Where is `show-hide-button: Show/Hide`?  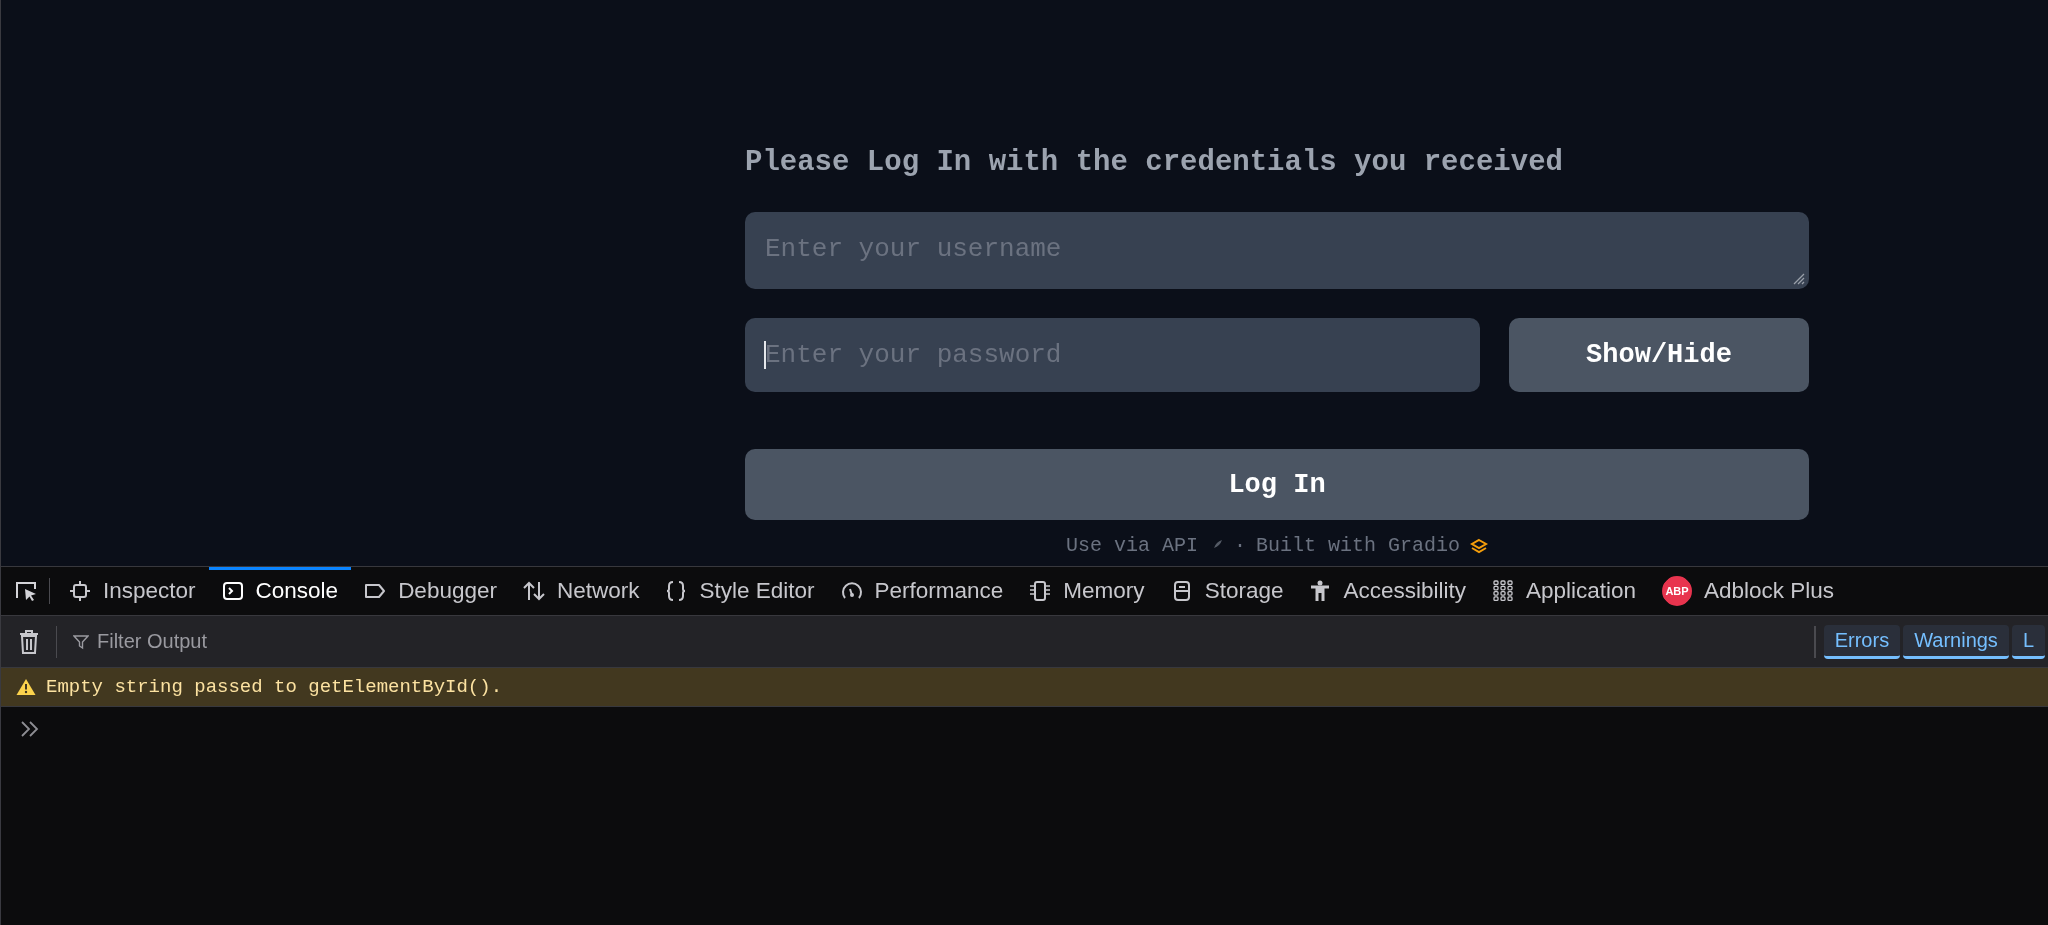 show-hide-button: Show/Hide is located at coordinates (1659, 355).